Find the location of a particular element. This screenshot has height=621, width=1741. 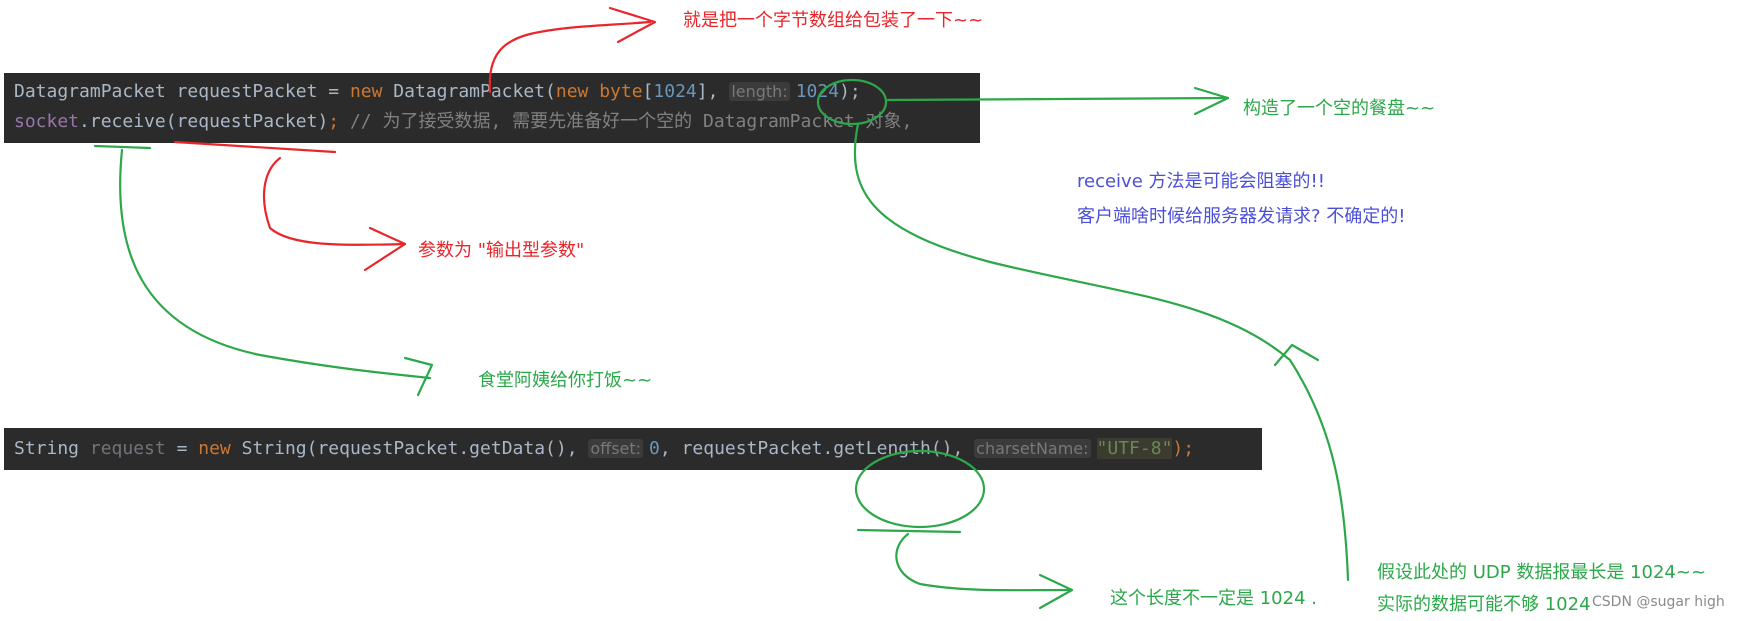

red-underline-receive is located at coordinates (255, 147).